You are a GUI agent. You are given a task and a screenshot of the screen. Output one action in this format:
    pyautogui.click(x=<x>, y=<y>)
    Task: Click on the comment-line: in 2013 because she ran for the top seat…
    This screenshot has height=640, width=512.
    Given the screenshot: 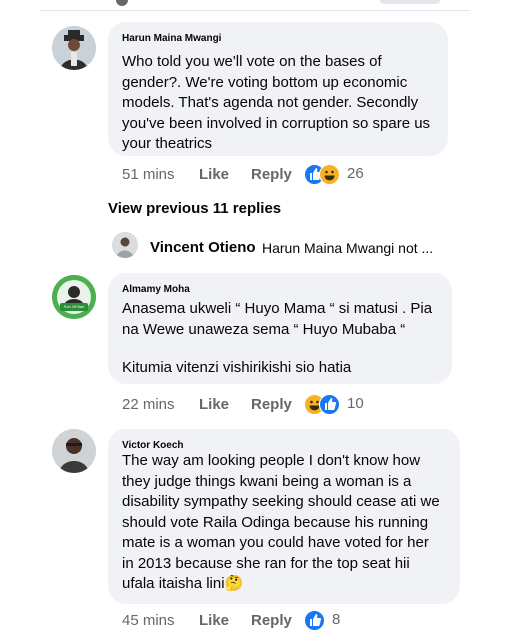 What is the action you would take?
    pyautogui.click(x=266, y=563)
    